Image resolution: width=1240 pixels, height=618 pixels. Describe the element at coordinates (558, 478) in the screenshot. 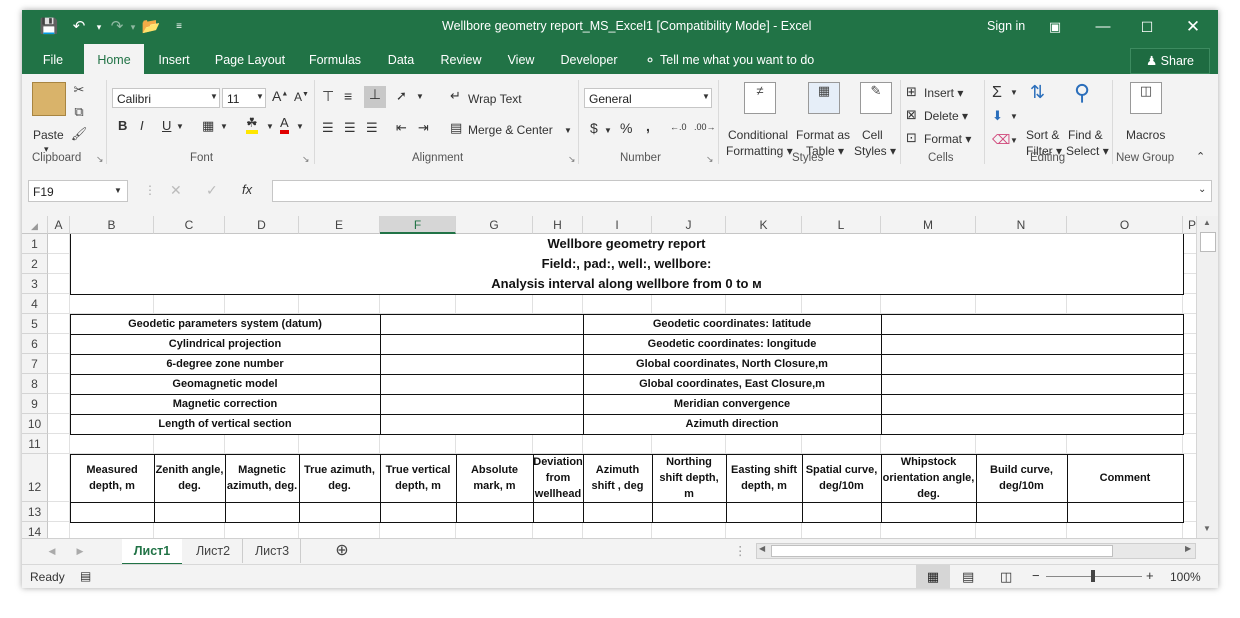

I see `table-header-cell: Deviation from wellhead` at that location.